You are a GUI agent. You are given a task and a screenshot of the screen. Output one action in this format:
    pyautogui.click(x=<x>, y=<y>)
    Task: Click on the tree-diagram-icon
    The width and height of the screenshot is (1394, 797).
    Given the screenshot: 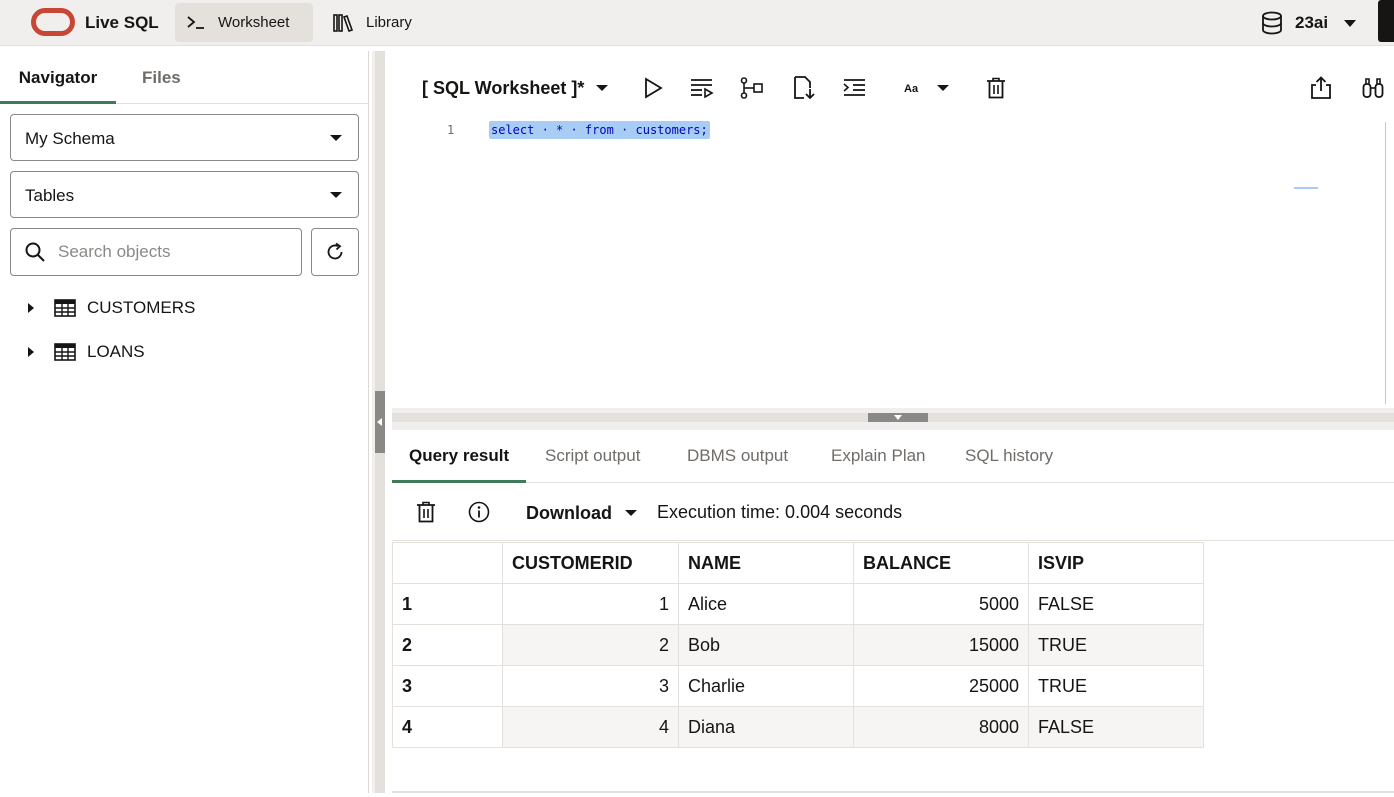 What is the action you would take?
    pyautogui.click(x=752, y=88)
    